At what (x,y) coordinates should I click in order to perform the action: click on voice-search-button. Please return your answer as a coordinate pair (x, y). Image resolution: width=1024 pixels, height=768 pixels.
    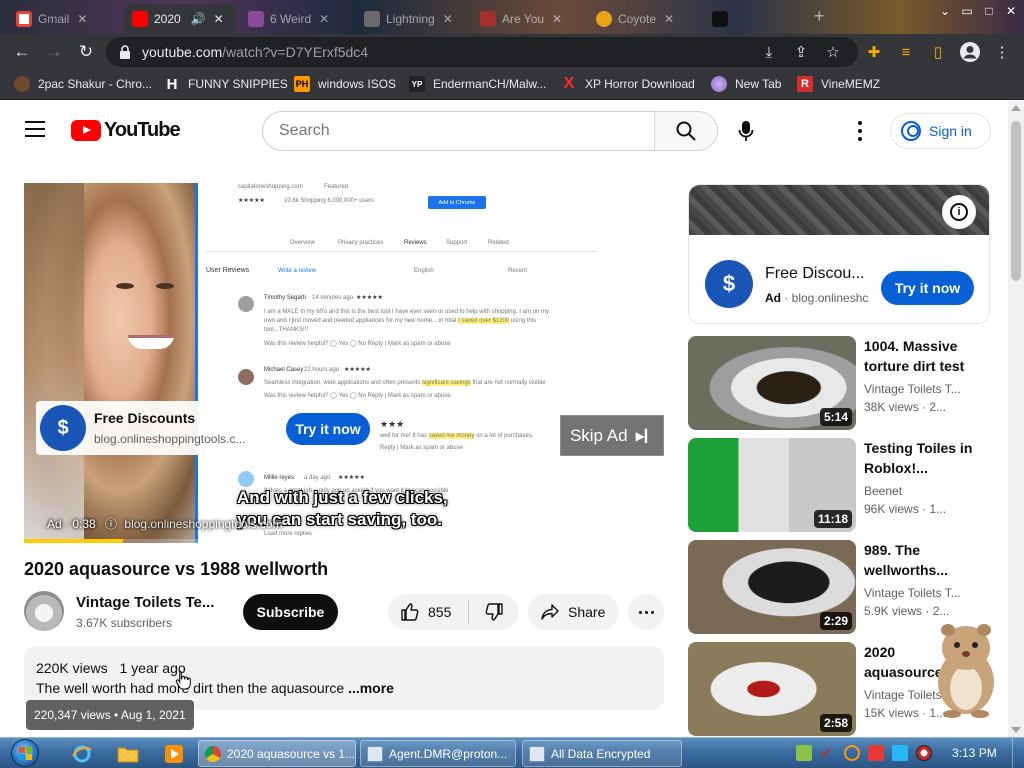
    Looking at the image, I should click on (746, 131).